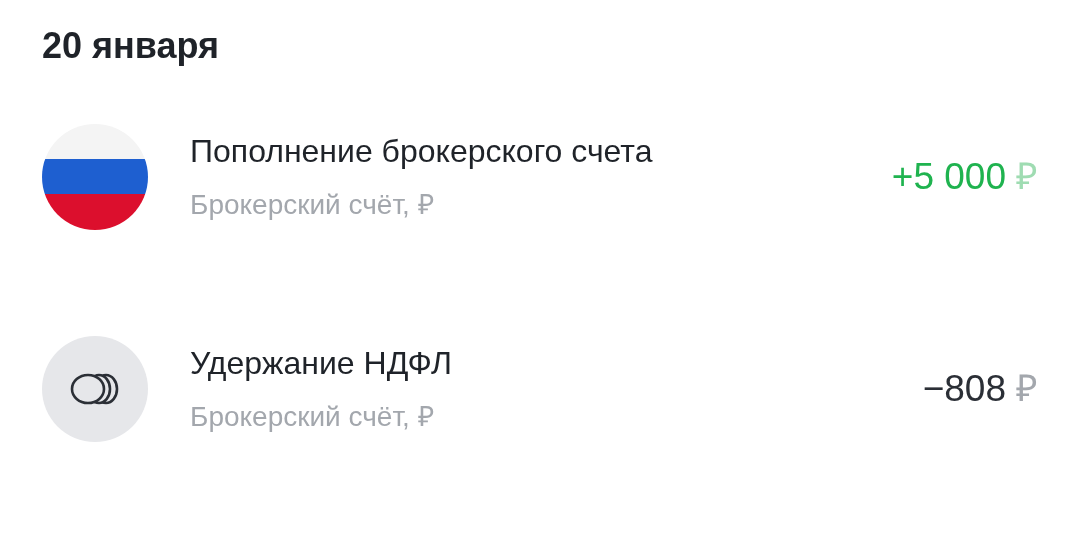 This screenshot has height=543, width=1080. Describe the element at coordinates (95, 177) in the screenshot. I see `flag-icon` at that location.